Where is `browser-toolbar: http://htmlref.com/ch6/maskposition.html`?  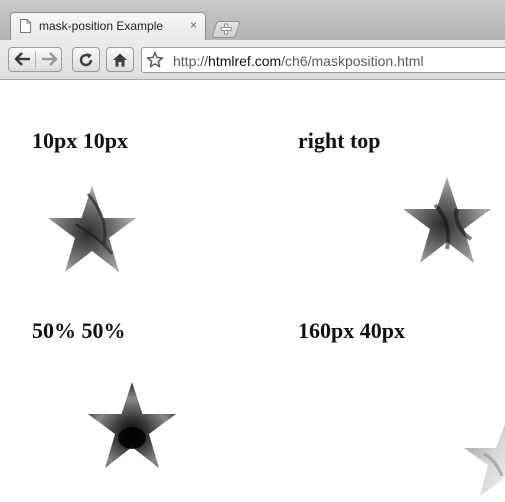 browser-toolbar: http://htmlref.com/ch6/maskposition.html is located at coordinates (252, 60).